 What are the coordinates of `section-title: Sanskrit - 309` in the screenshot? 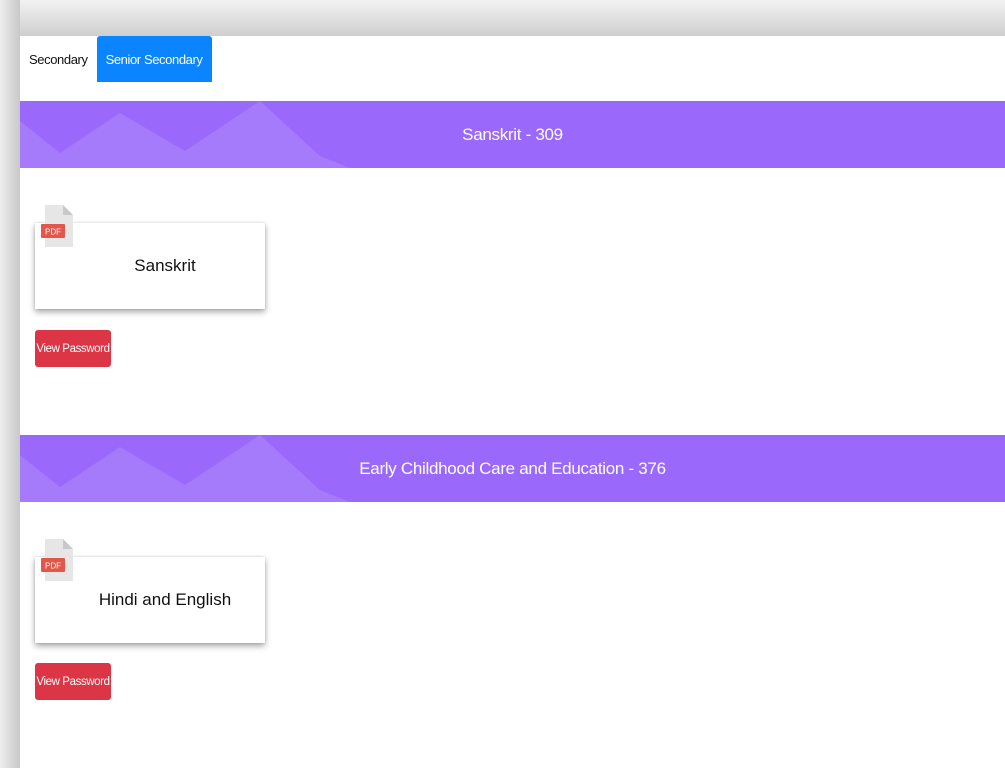 It's located at (512, 134).